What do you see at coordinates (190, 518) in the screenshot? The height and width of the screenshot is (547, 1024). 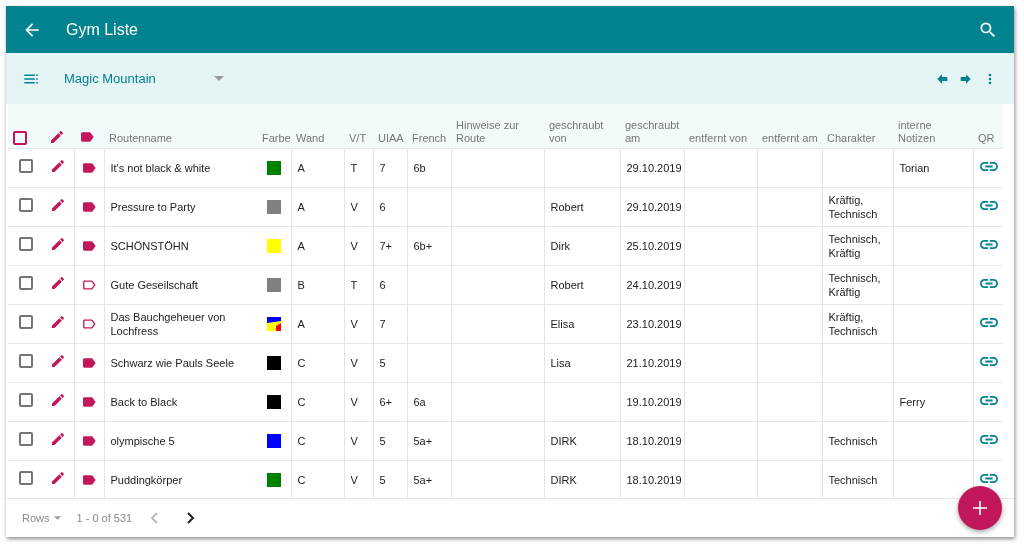 I see `next-page-button` at bounding box center [190, 518].